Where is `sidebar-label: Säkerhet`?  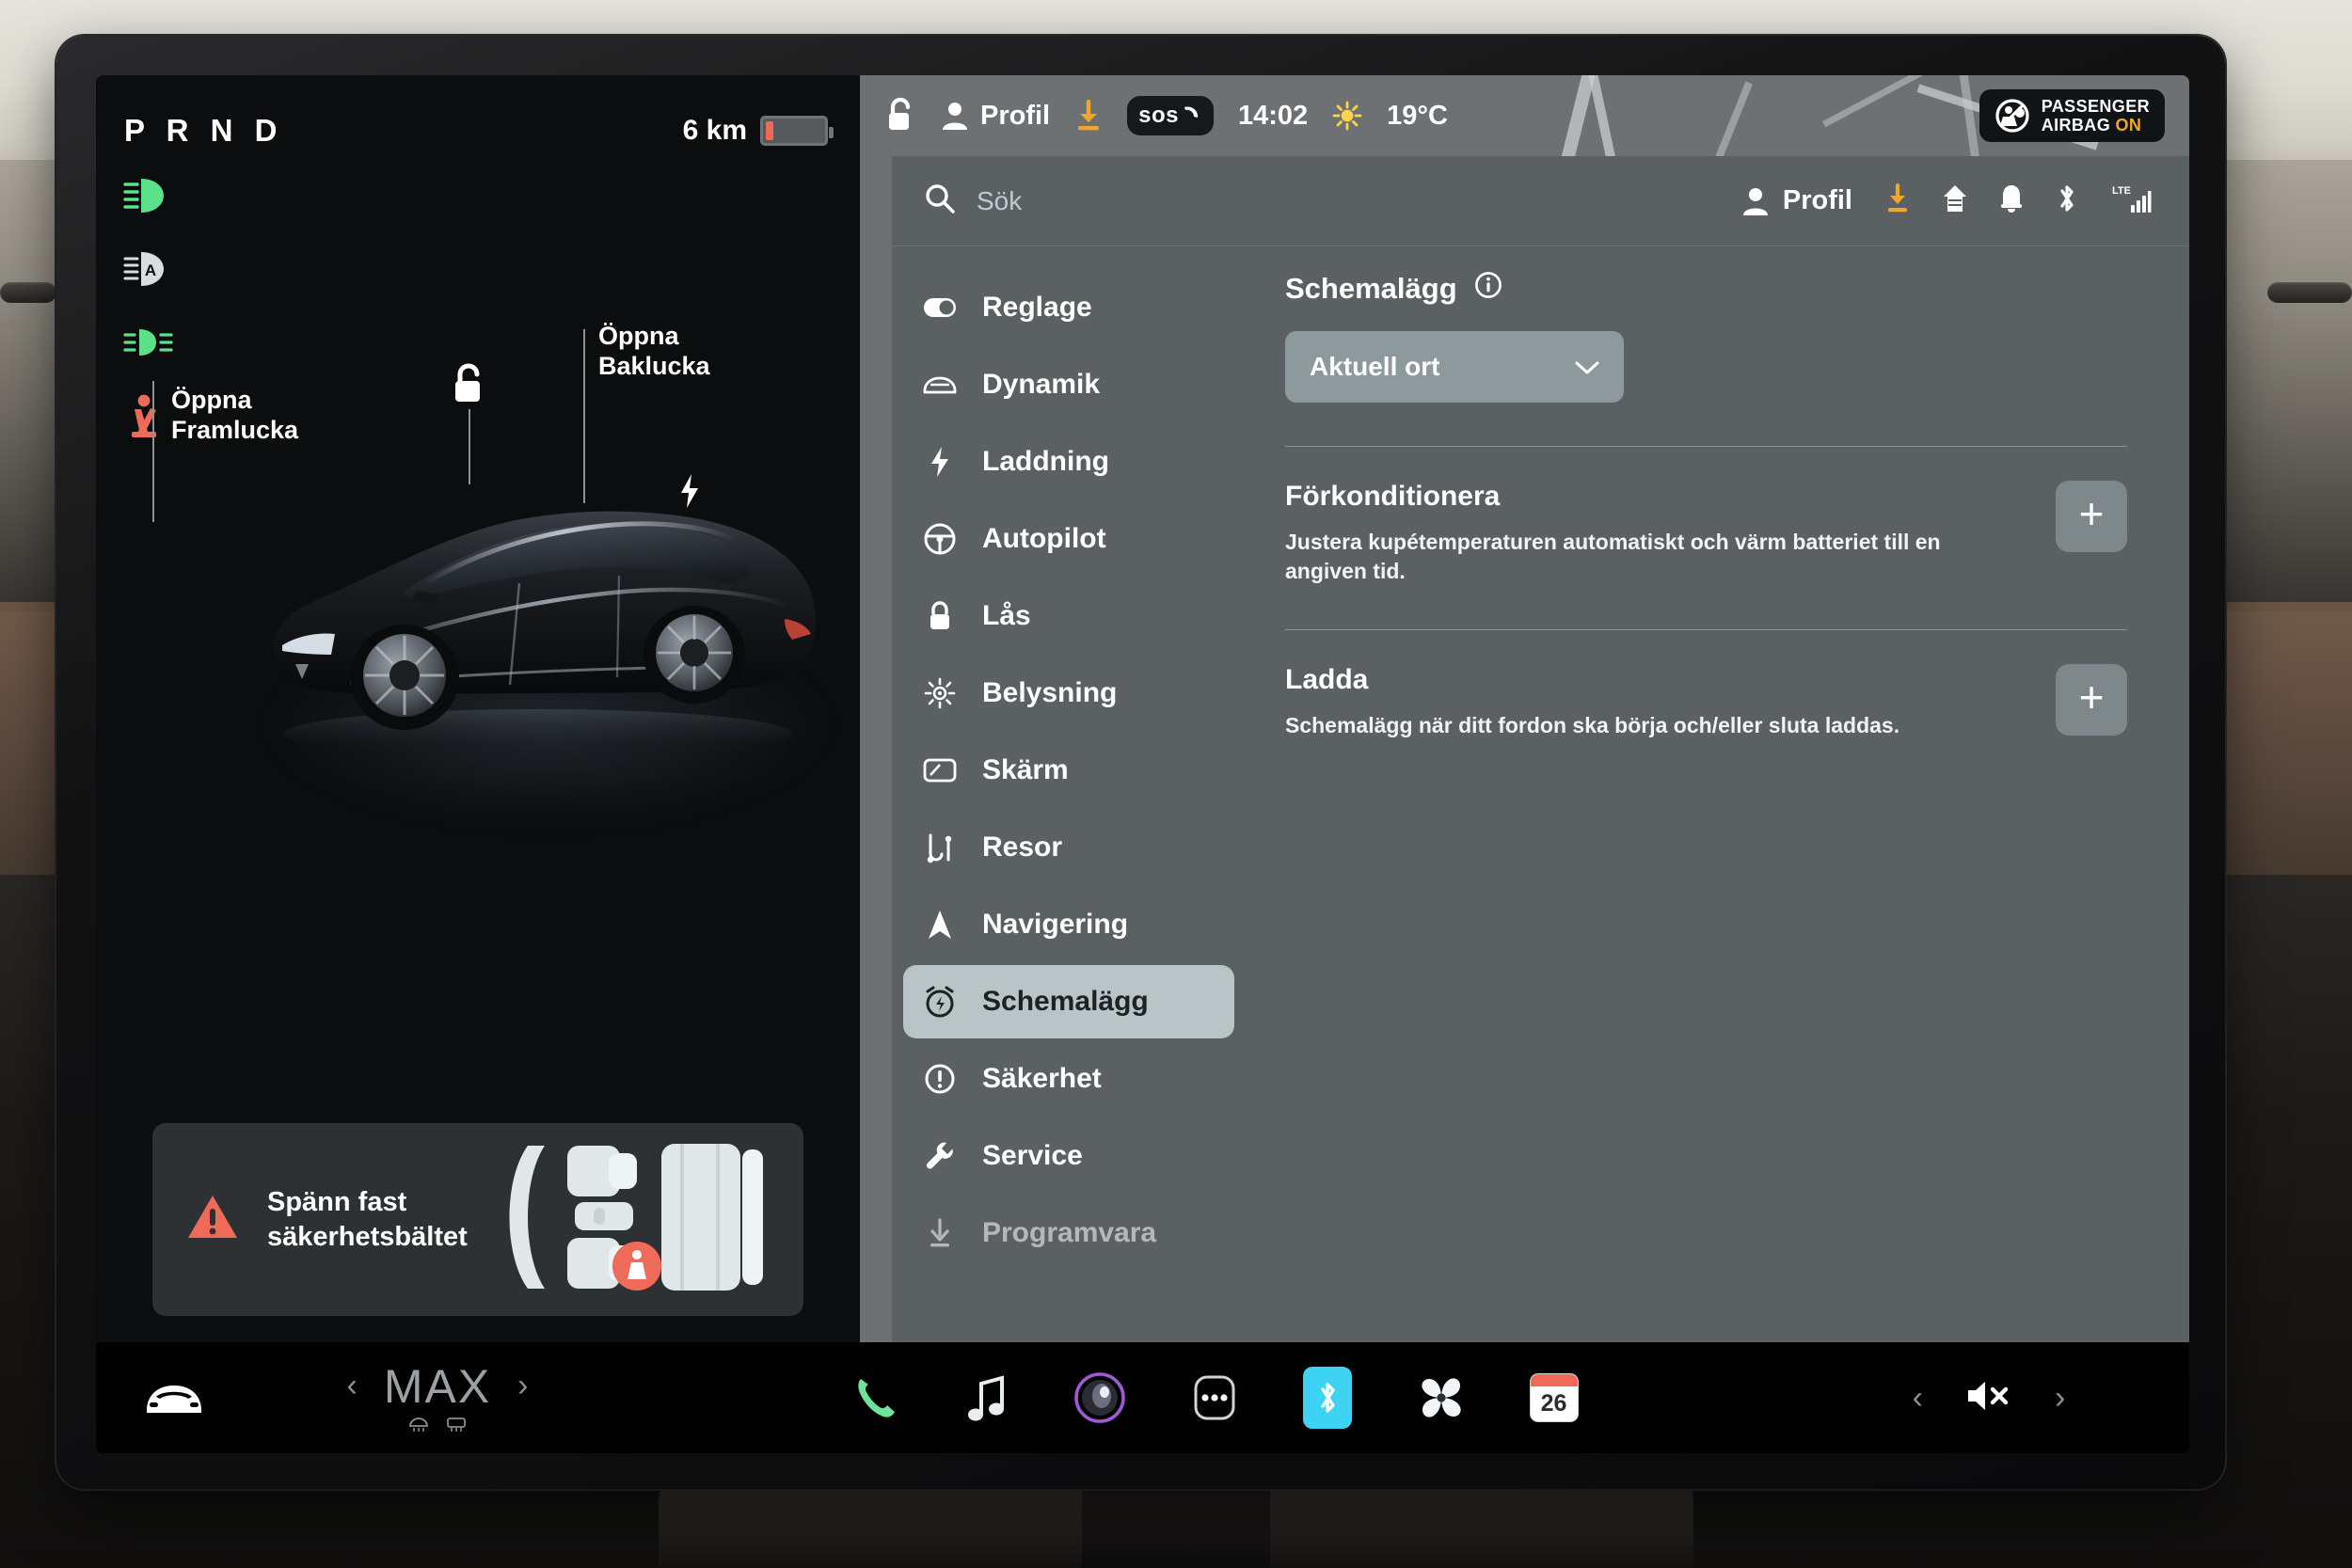
sidebar-label: Säkerhet is located at coordinates (1042, 1078).